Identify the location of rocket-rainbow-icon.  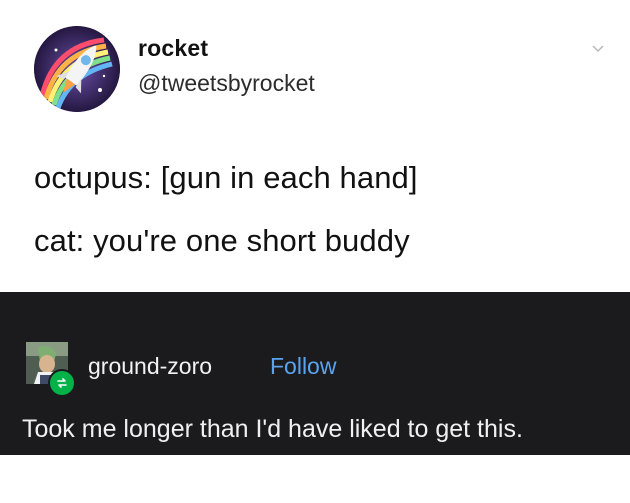
(77, 69).